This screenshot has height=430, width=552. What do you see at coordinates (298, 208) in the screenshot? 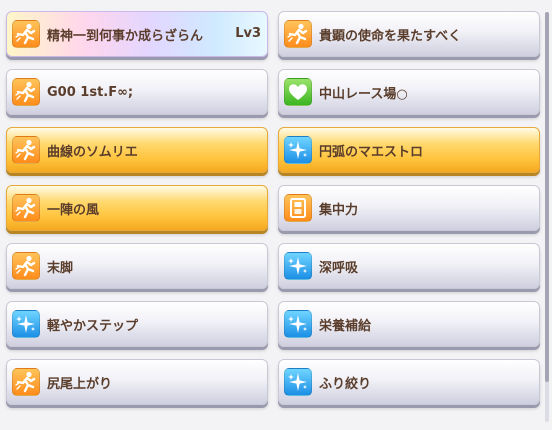
I see `gate-icon` at bounding box center [298, 208].